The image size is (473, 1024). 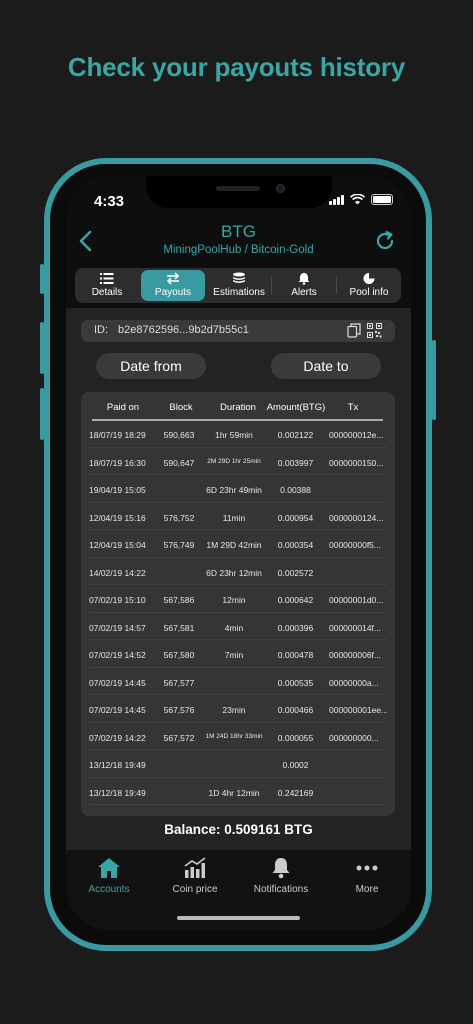 What do you see at coordinates (109, 201) in the screenshot?
I see `status-time: 4:33` at bounding box center [109, 201].